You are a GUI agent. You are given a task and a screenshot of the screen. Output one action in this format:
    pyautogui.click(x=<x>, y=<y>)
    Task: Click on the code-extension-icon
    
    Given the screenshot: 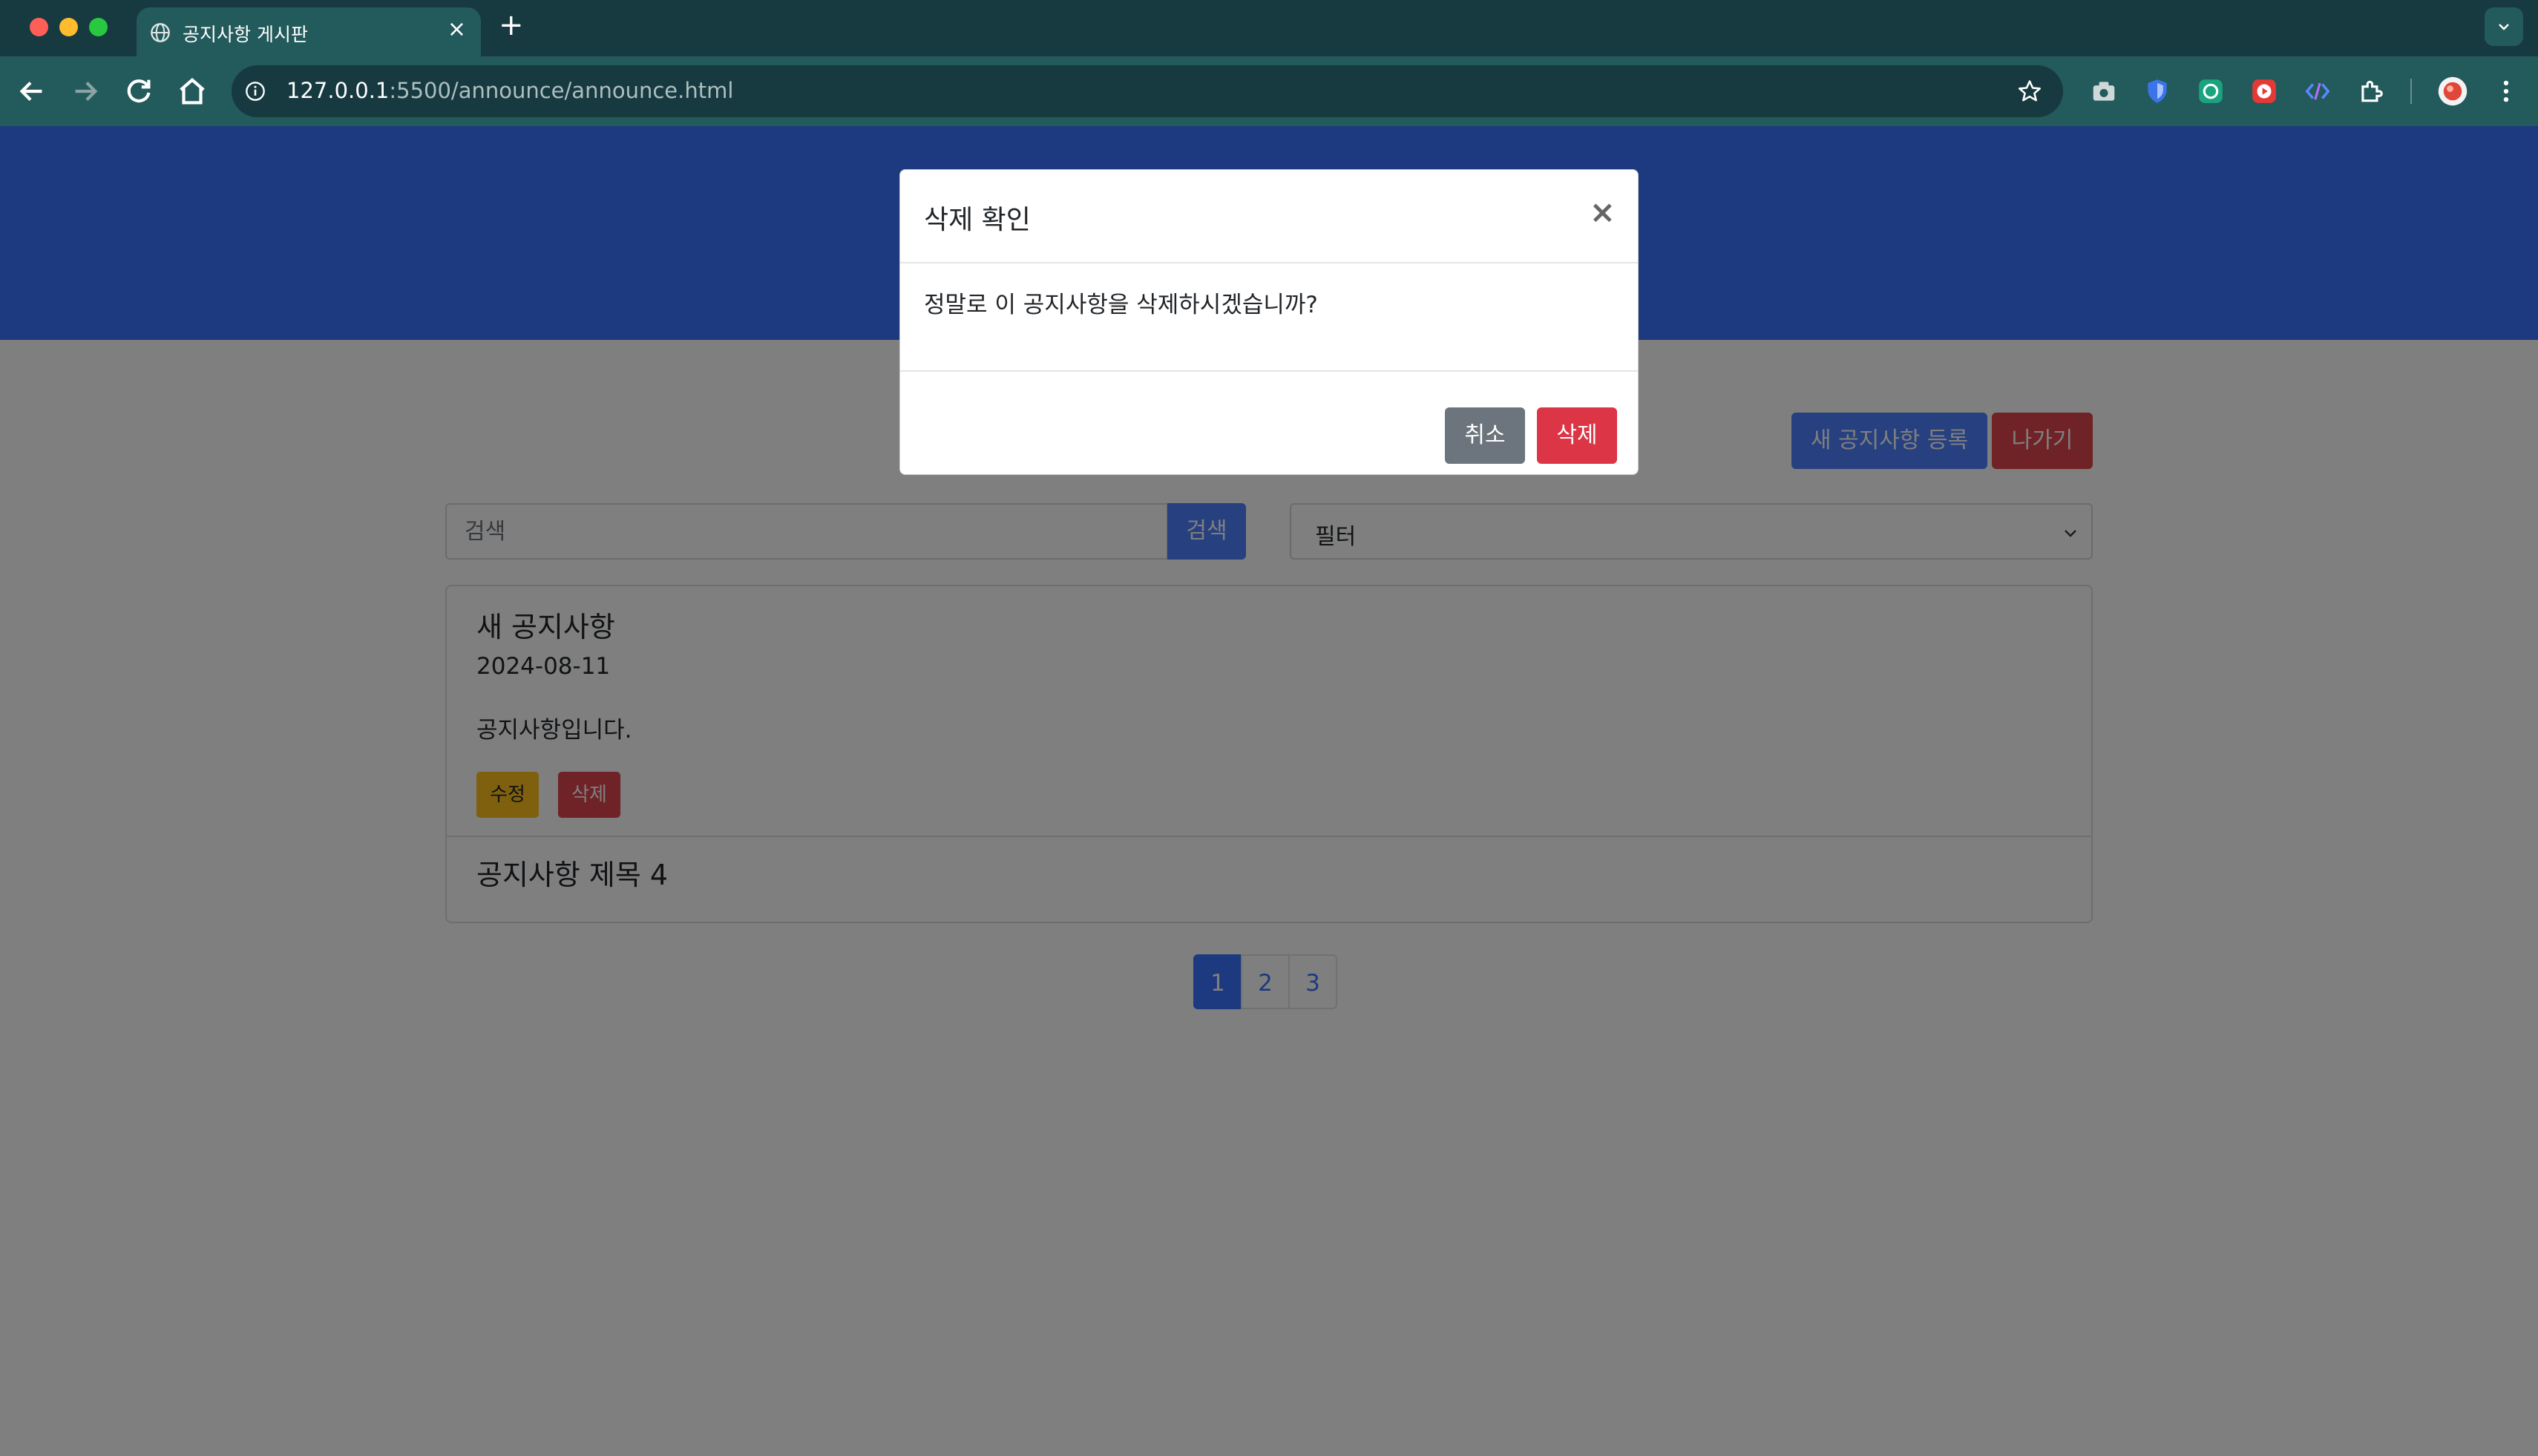 What is the action you would take?
    pyautogui.click(x=2317, y=91)
    